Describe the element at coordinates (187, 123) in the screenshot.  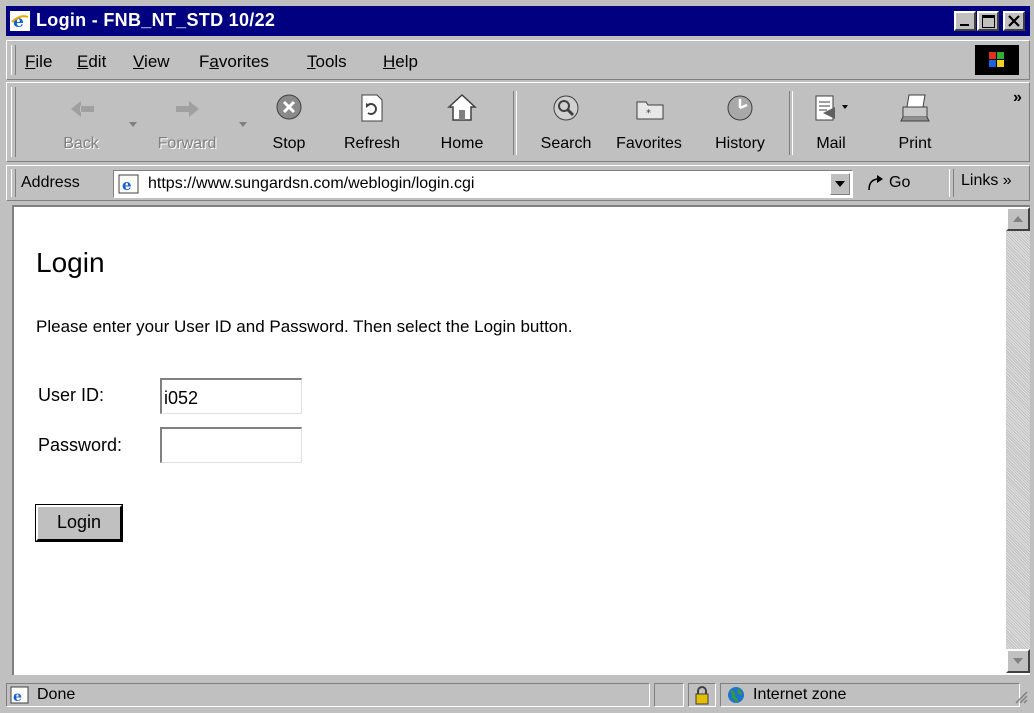
I see `forward-button: Forward` at that location.